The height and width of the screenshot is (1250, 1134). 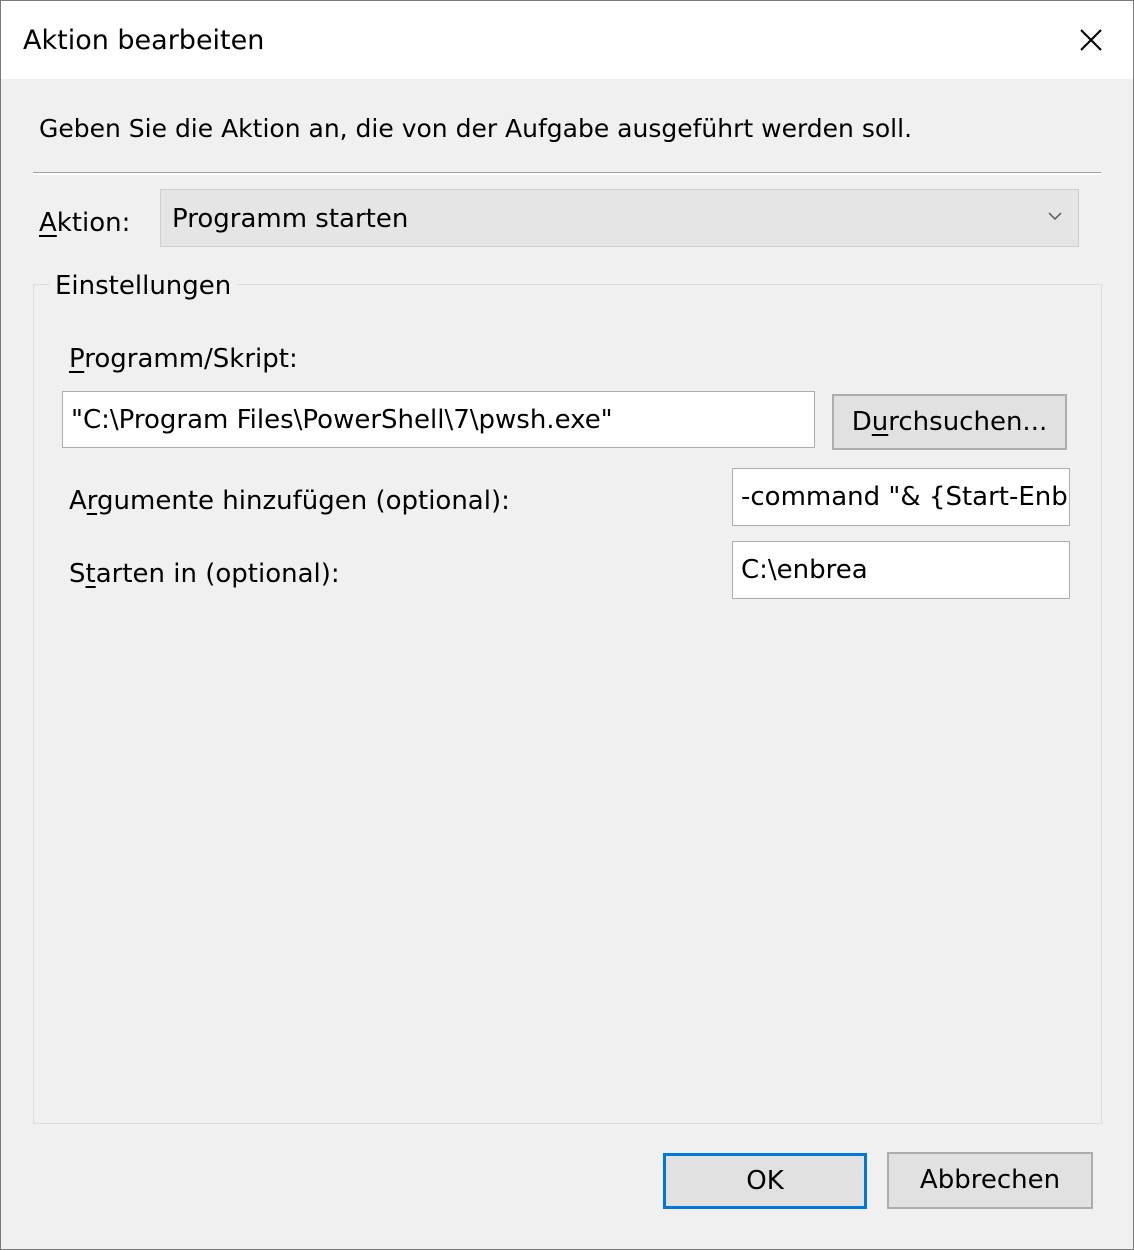 What do you see at coordinates (905, 497) in the screenshot?
I see `arguments-value: -command "& {Start-Enbrea` at bounding box center [905, 497].